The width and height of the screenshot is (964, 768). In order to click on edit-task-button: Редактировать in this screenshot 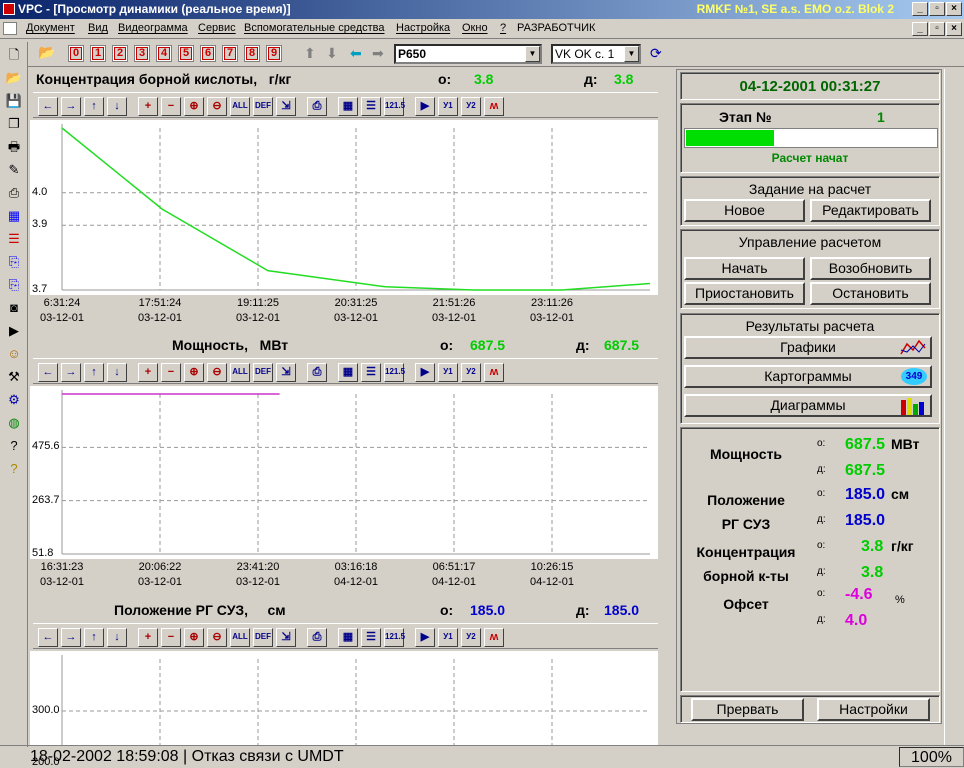, I will do `click(870, 210)`.